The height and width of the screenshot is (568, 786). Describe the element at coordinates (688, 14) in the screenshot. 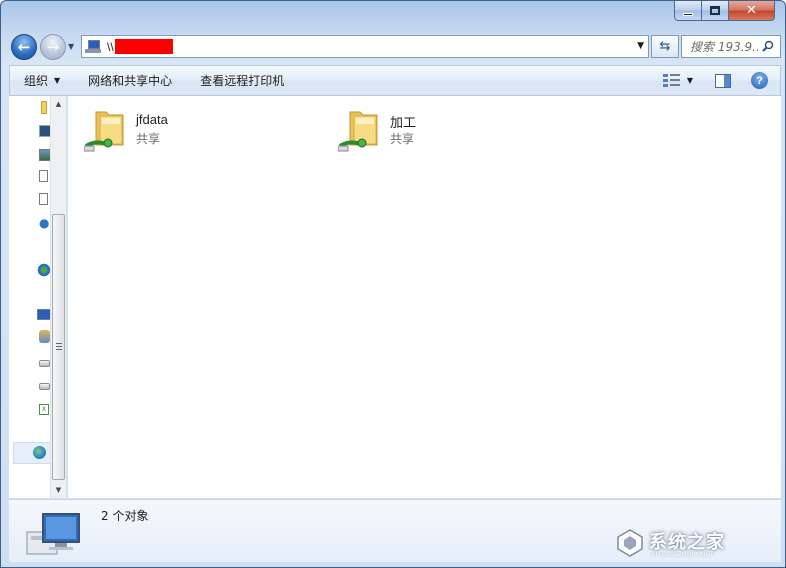

I see `minimize-icon` at that location.